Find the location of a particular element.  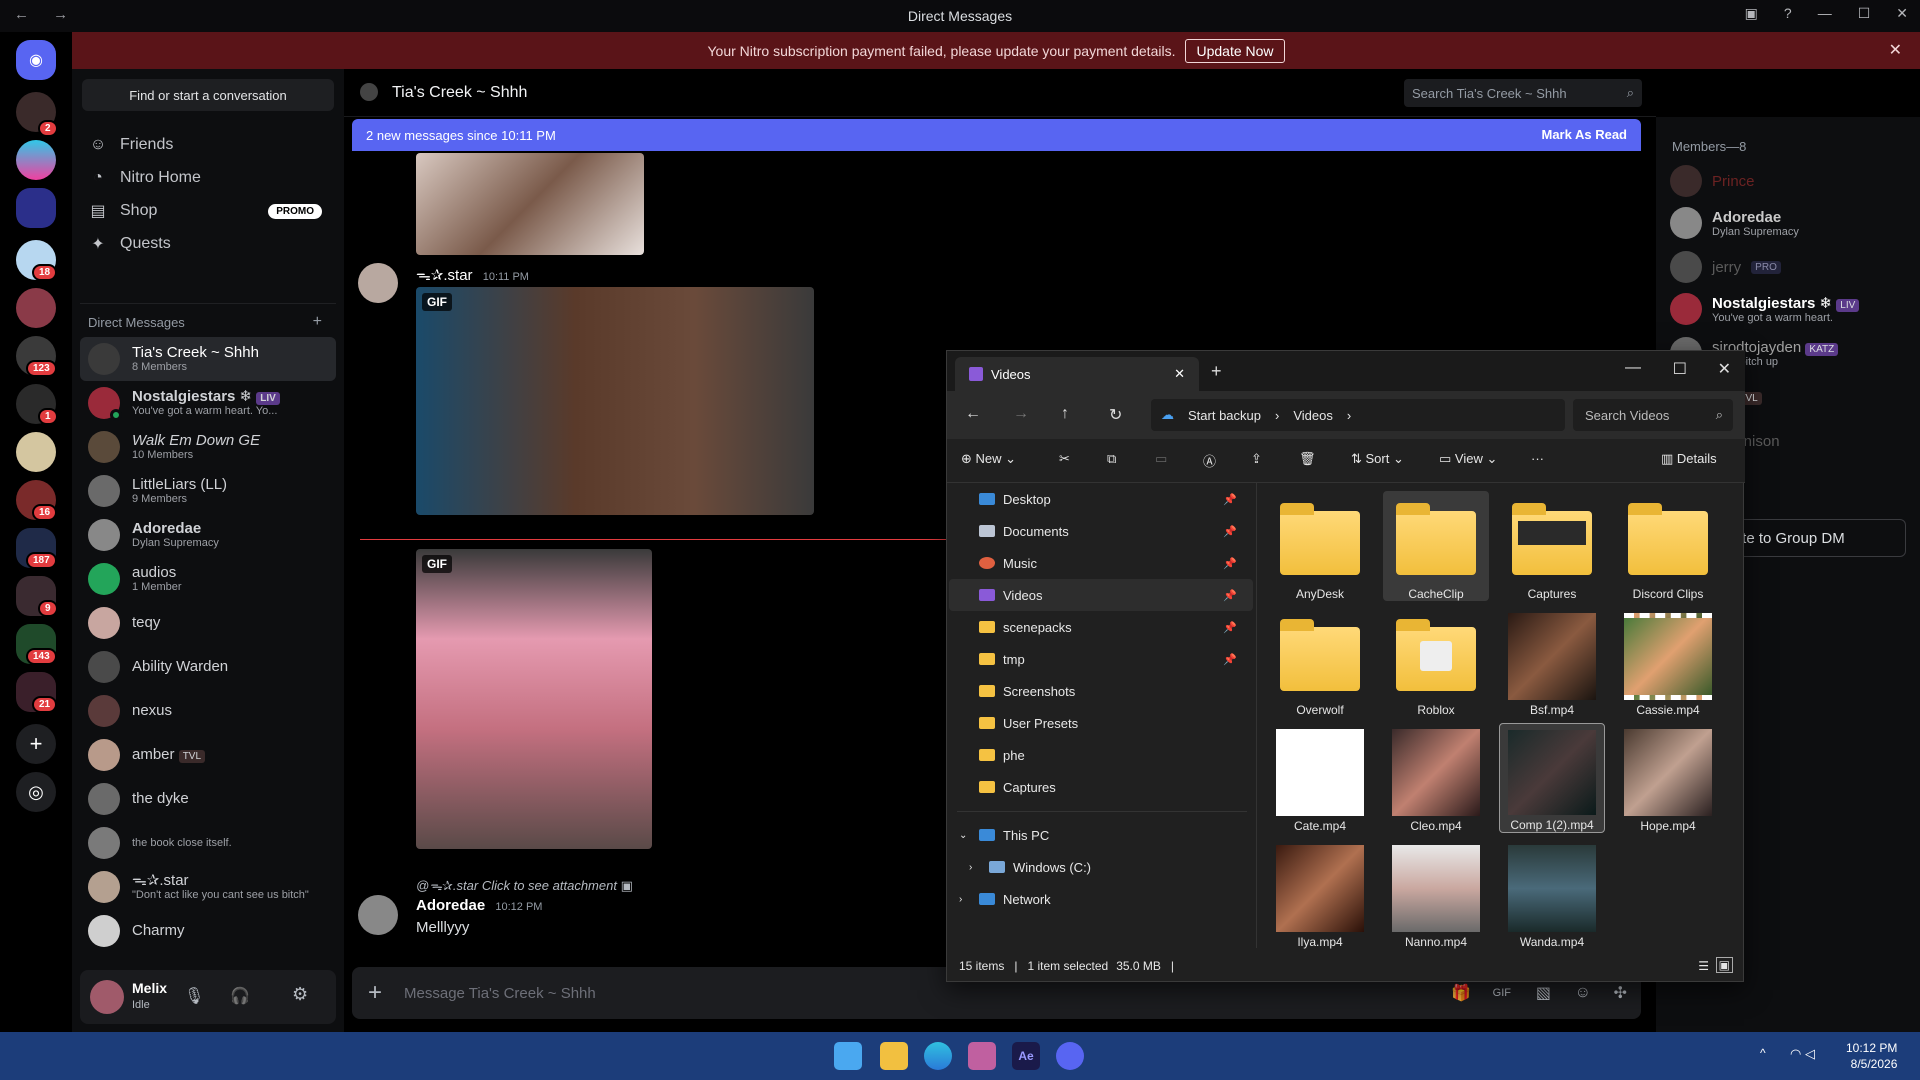

refresh-icon: ↻ is located at coordinates (1115, 415).